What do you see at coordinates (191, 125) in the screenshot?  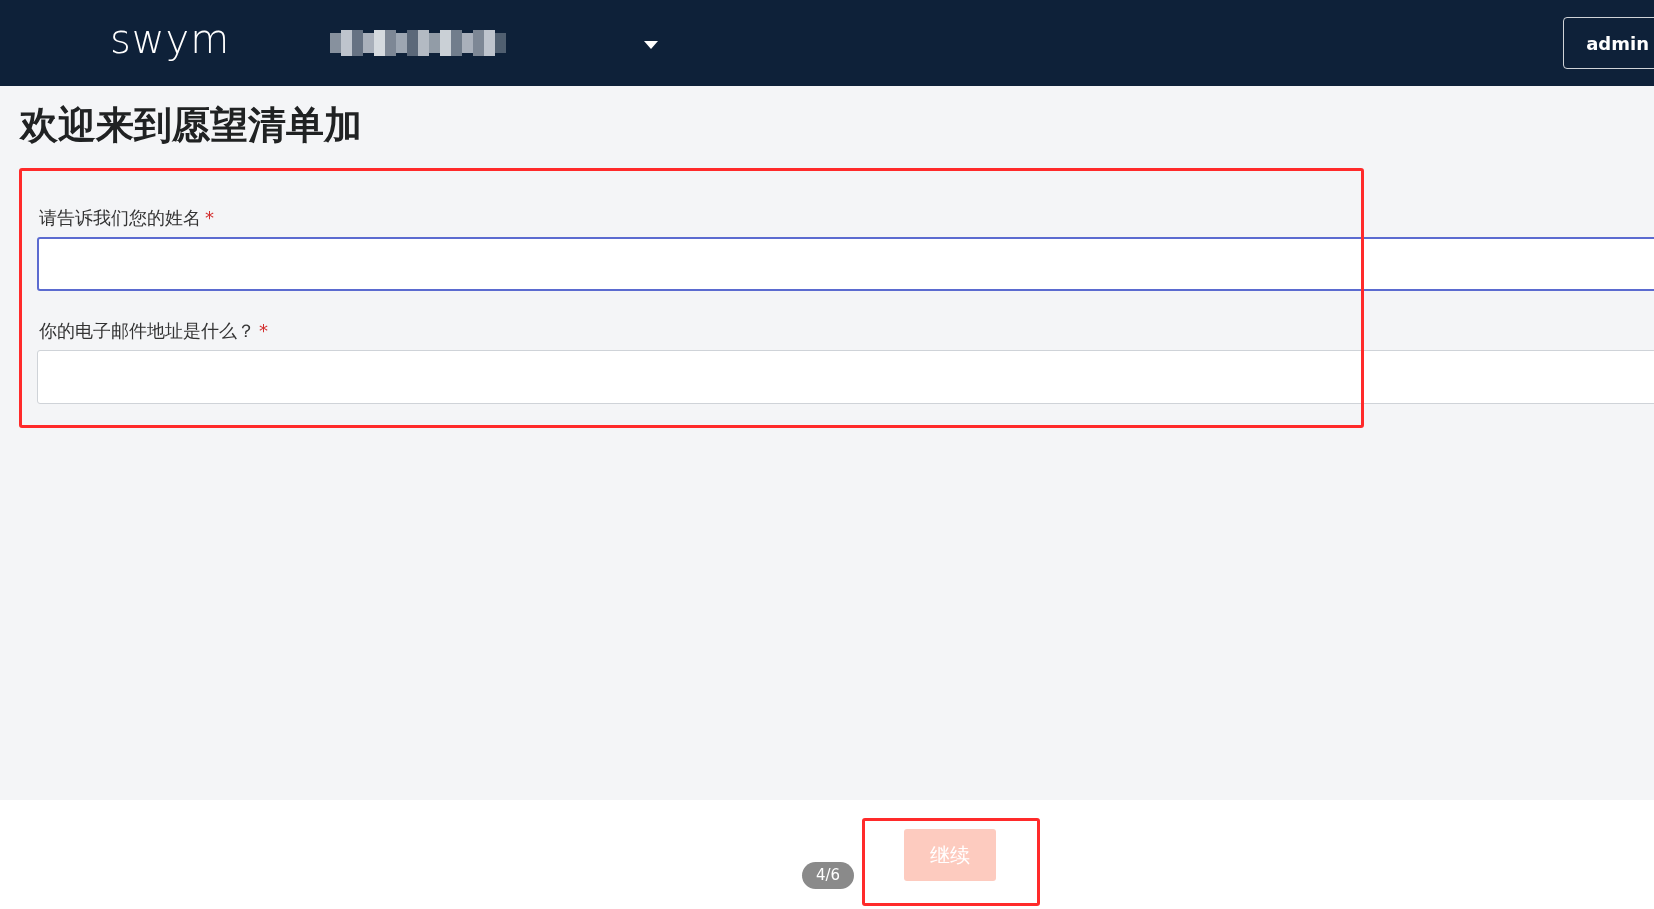 I see `page-title: 欢迎来到愿望清单加` at bounding box center [191, 125].